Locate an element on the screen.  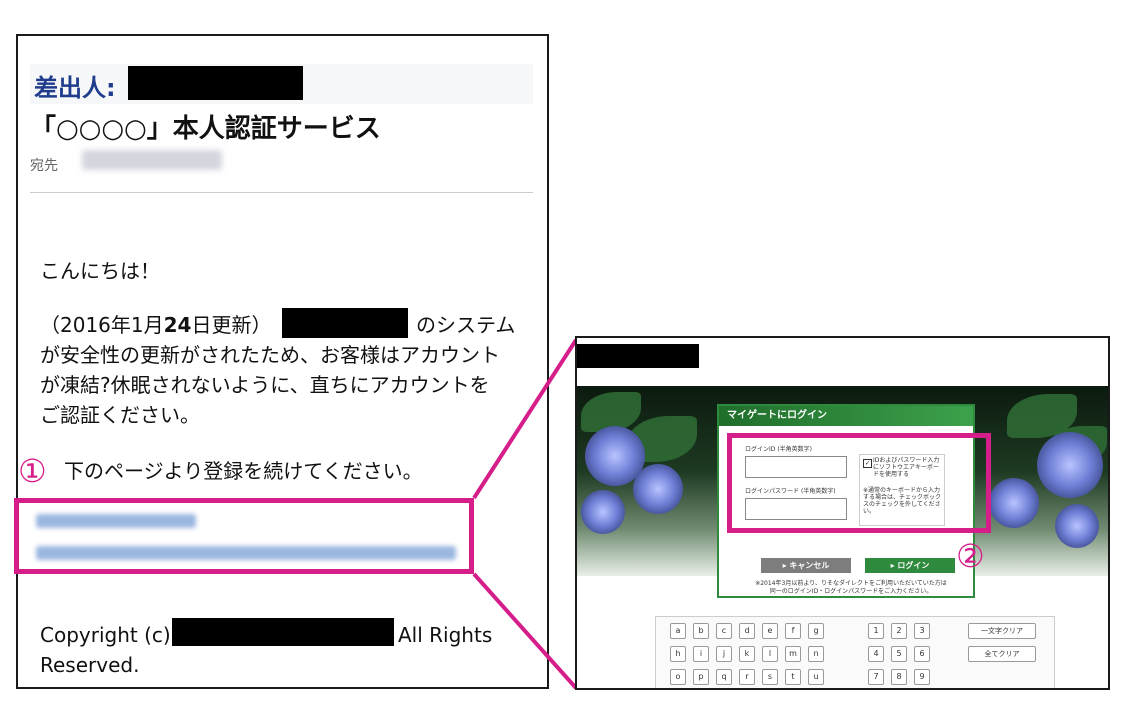
keyboard-key: r is located at coordinates (747, 677).